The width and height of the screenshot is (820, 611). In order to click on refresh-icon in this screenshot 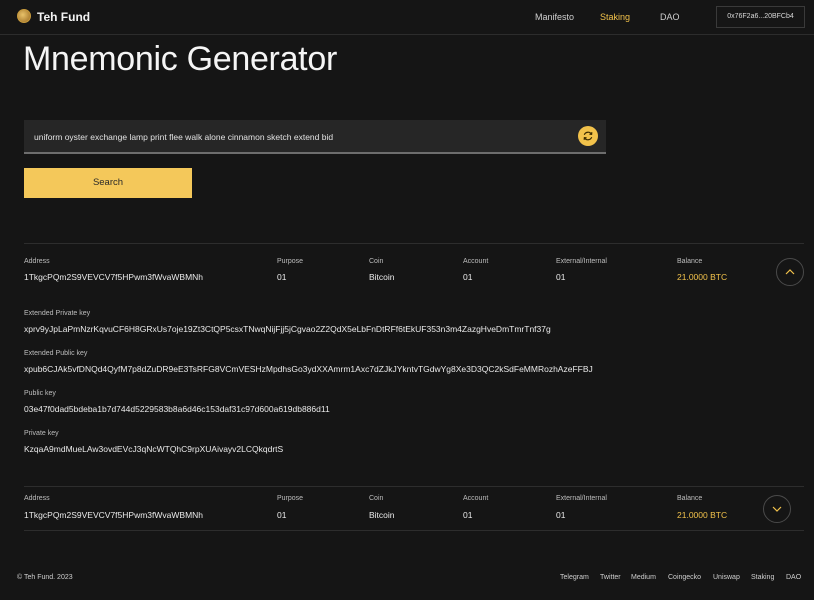, I will do `click(588, 136)`.